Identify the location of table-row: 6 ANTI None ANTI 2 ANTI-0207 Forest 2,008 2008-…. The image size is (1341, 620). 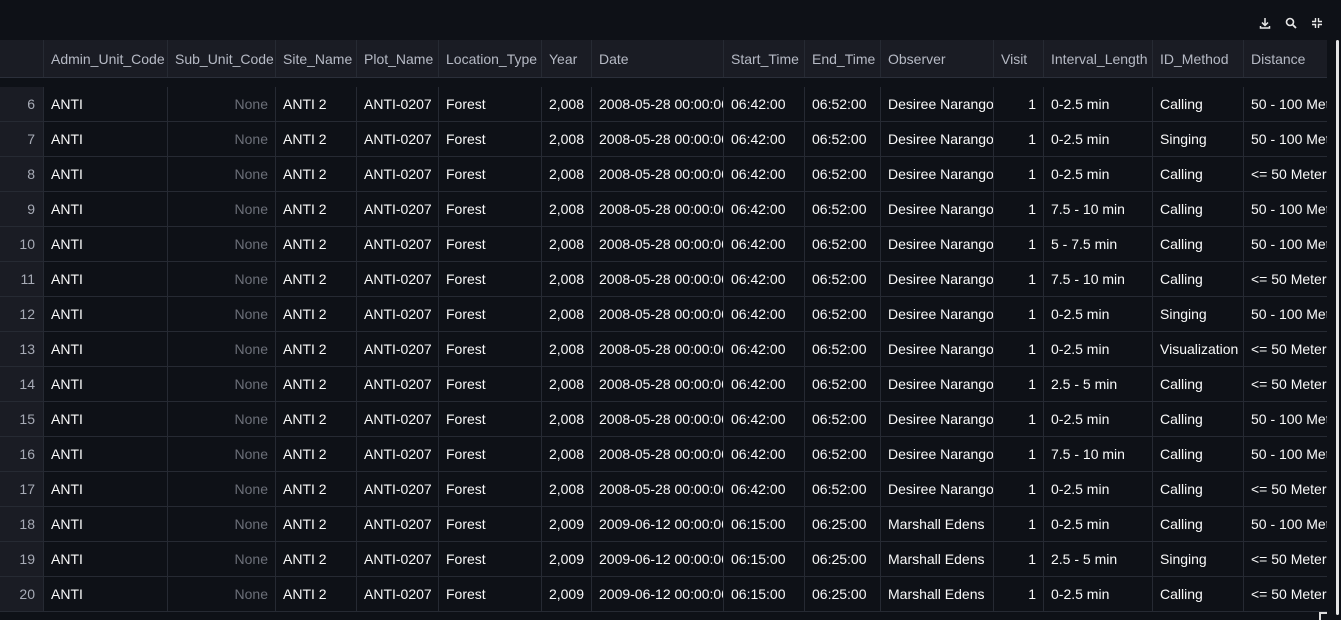
(663, 104).